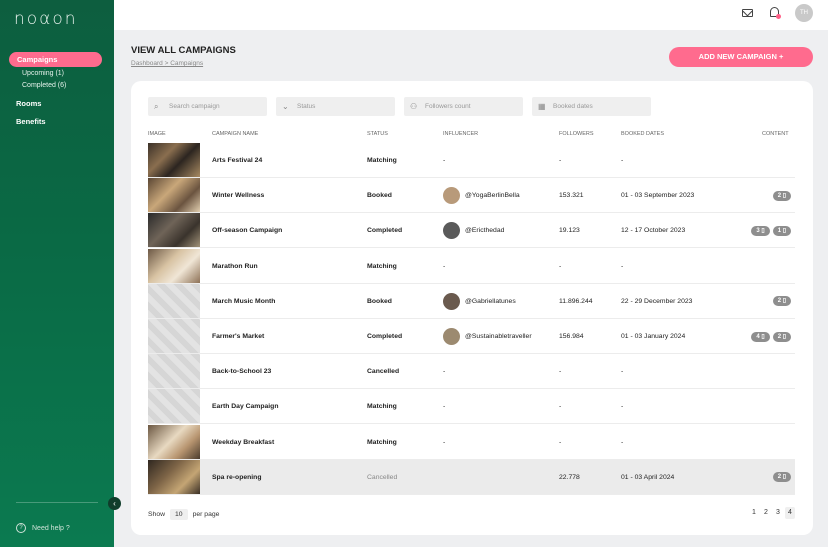 The height and width of the screenshot is (547, 828). I want to click on page-button-2: 2, so click(766, 513).